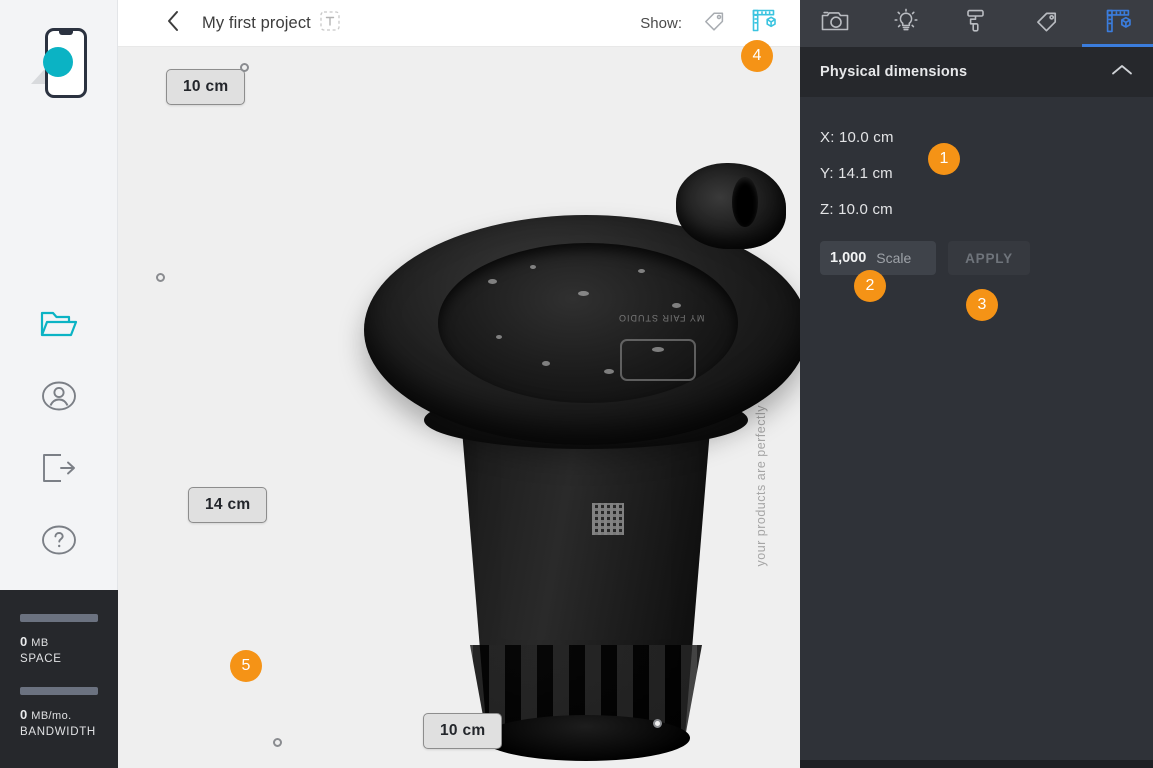 Image resolution: width=1153 pixels, height=768 pixels. I want to click on show-tags-toggle, so click(715, 23).